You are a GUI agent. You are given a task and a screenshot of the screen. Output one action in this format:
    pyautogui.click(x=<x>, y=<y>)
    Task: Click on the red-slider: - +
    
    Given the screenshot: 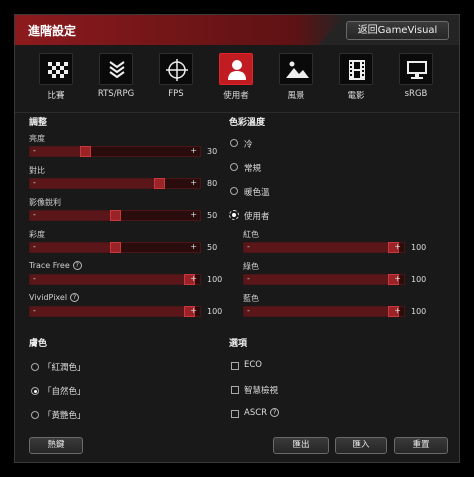 What is the action you would take?
    pyautogui.click(x=324, y=247)
    